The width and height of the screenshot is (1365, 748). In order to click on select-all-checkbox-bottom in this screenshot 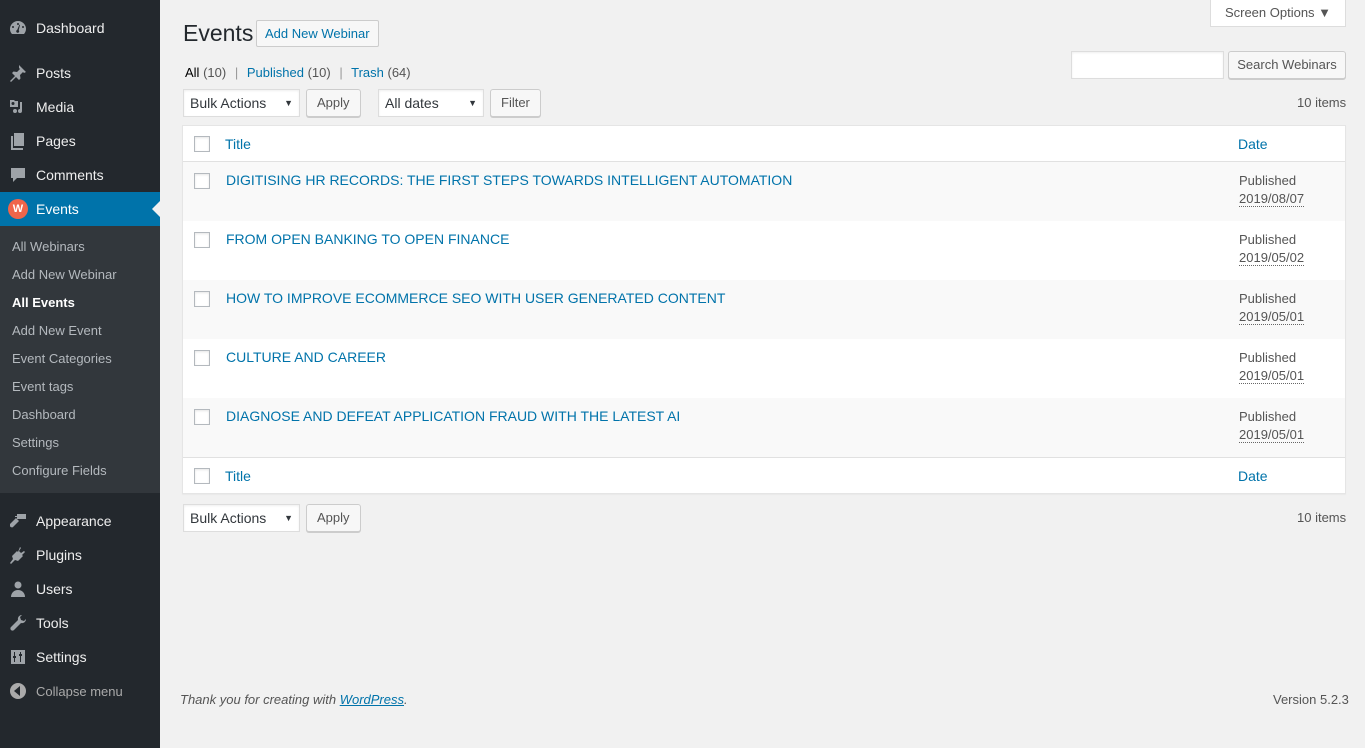, I will do `click(202, 476)`.